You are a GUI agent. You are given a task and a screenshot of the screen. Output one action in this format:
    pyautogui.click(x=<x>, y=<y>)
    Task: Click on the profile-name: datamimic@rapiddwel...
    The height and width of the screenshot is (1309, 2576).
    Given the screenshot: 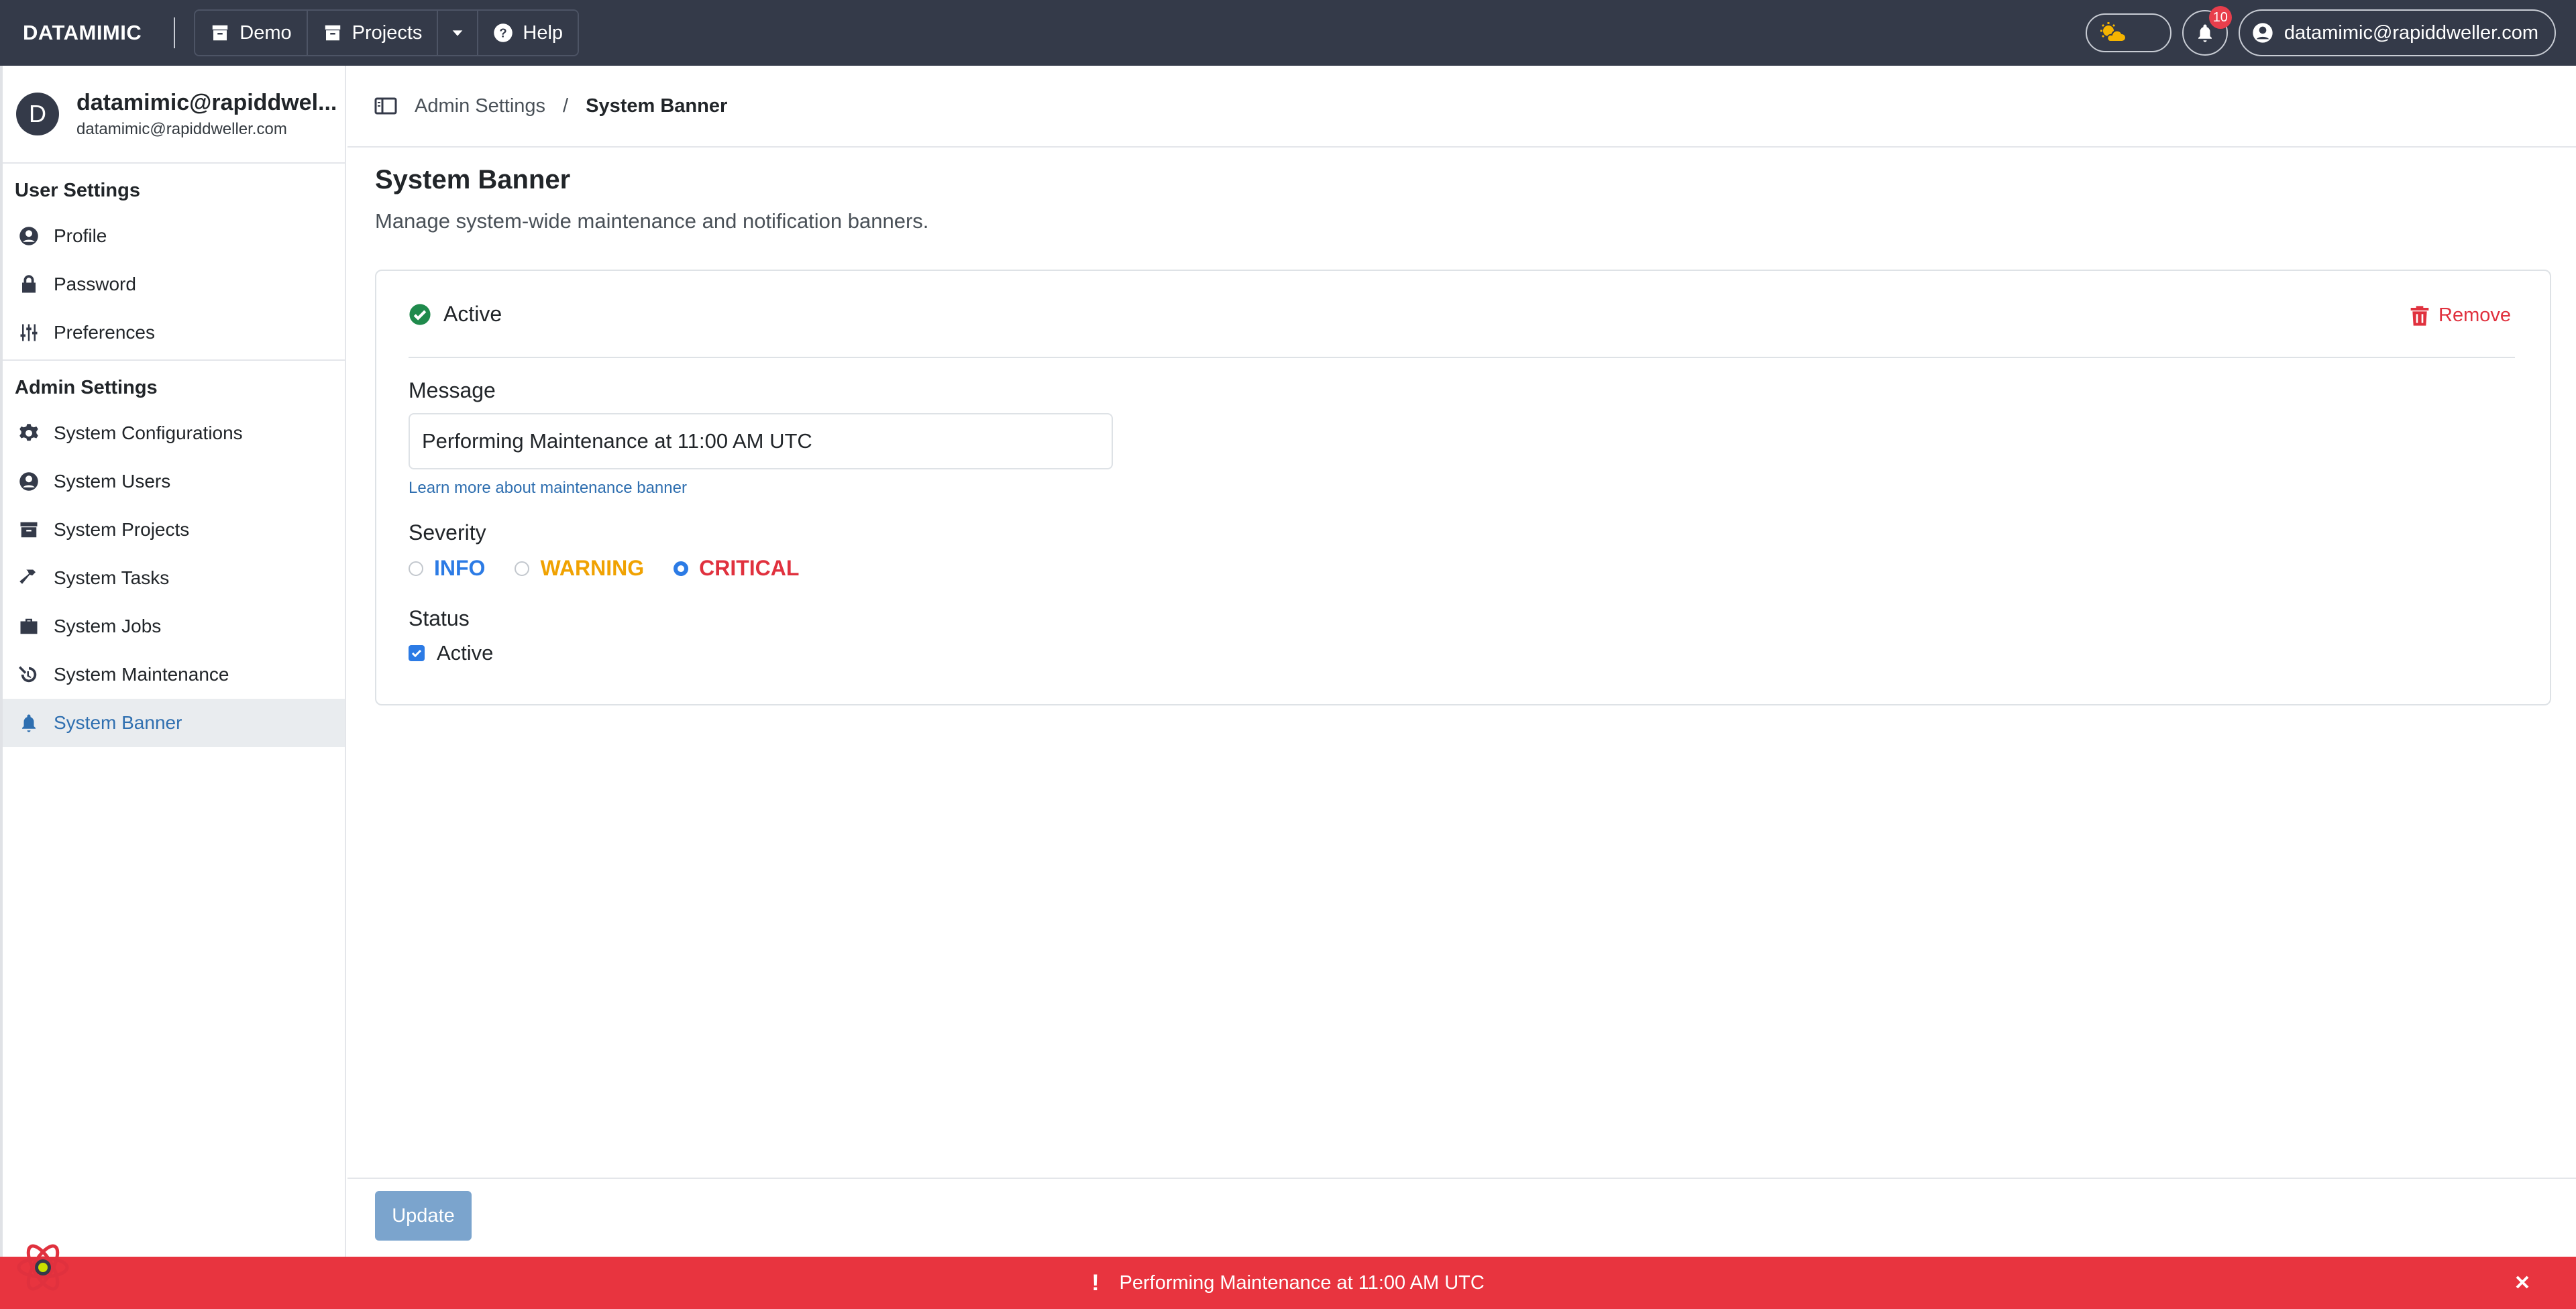 What is the action you would take?
    pyautogui.click(x=206, y=102)
    